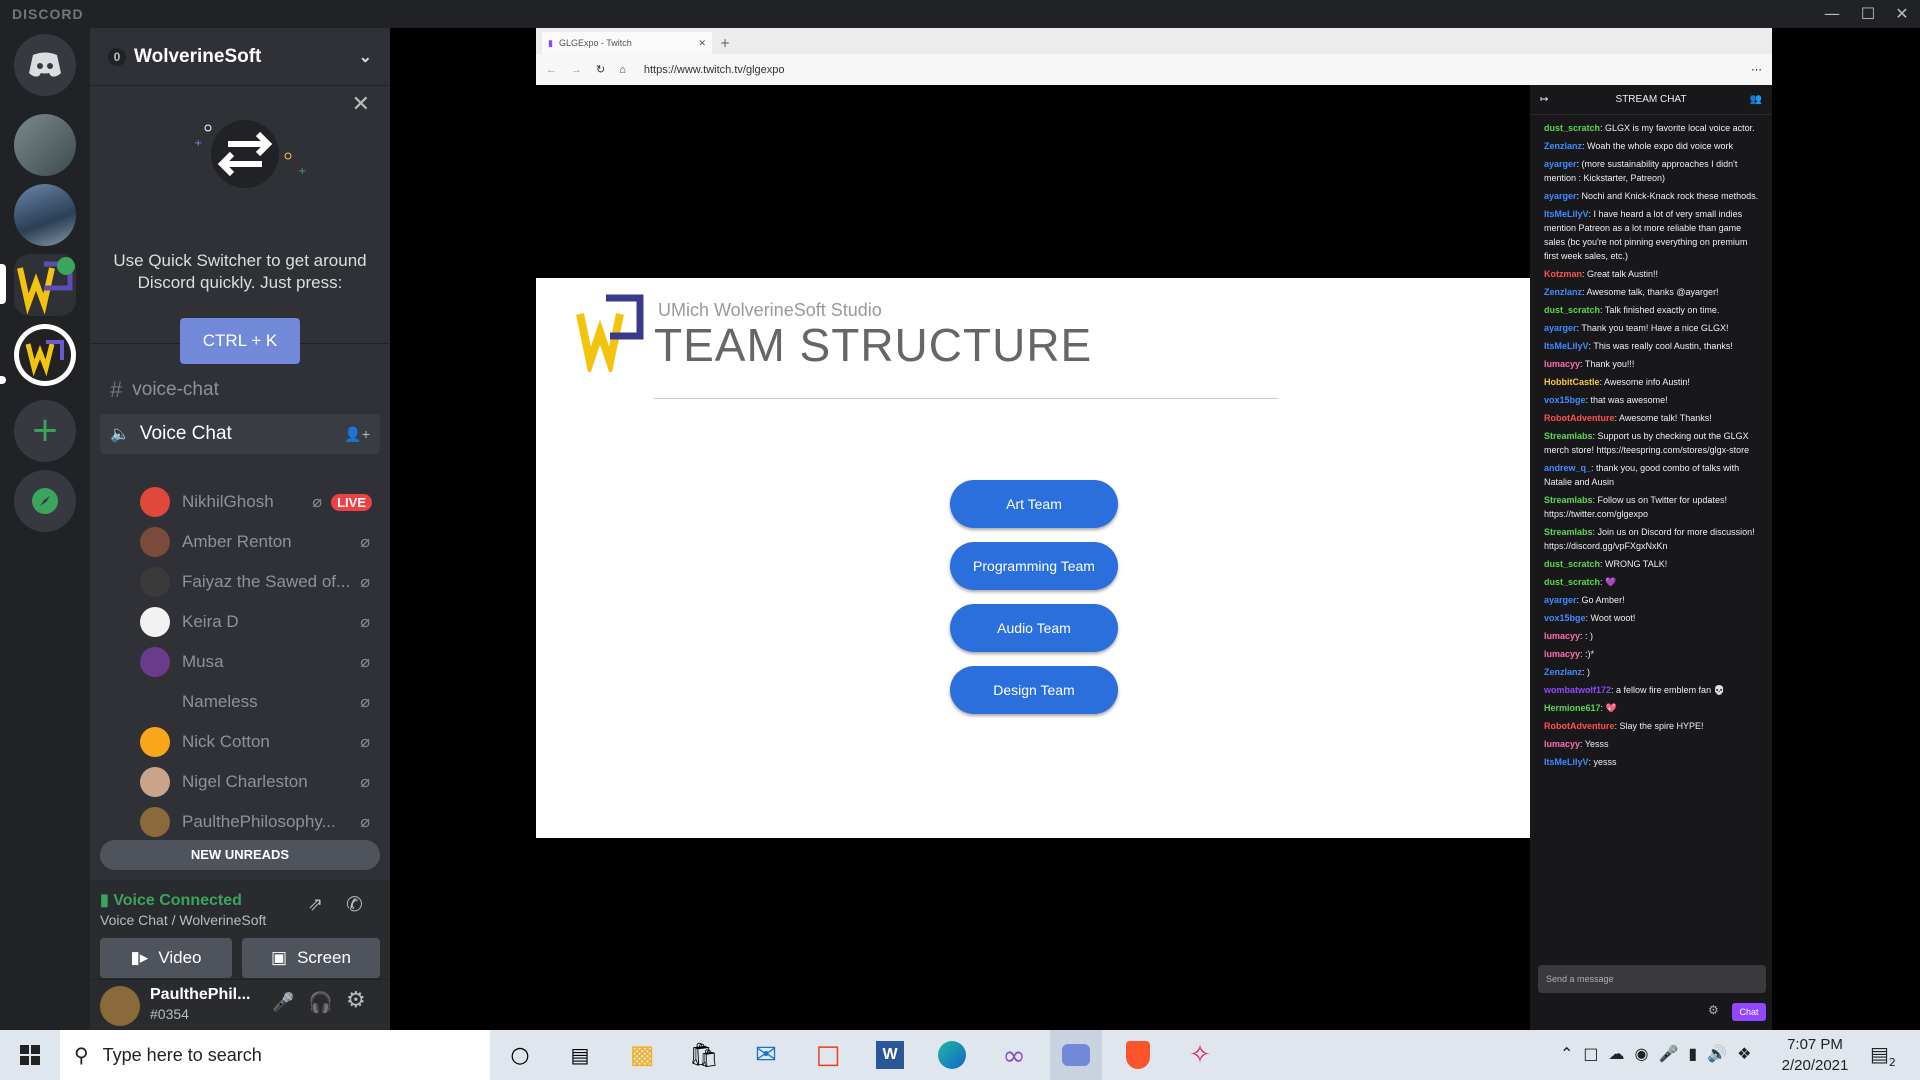 The height and width of the screenshot is (1080, 1920). What do you see at coordinates (714, 70) in the screenshot?
I see `url-text: https://www.twitch.tv/glgexpo` at bounding box center [714, 70].